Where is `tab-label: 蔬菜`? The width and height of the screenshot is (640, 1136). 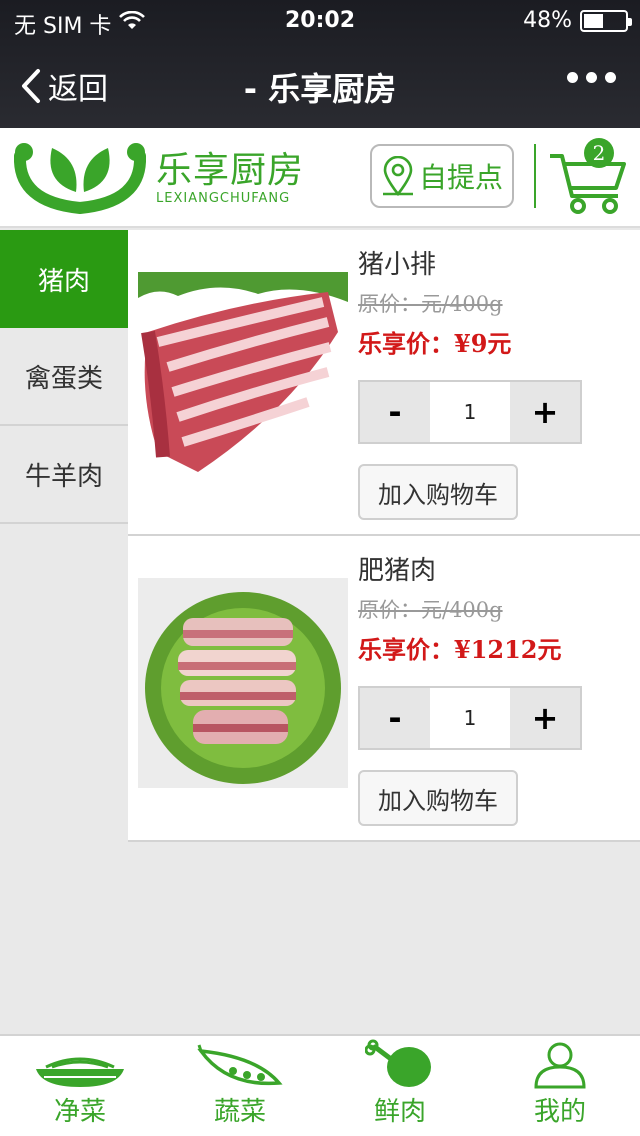
tab-label: 蔬菜 is located at coordinates (239, 1112).